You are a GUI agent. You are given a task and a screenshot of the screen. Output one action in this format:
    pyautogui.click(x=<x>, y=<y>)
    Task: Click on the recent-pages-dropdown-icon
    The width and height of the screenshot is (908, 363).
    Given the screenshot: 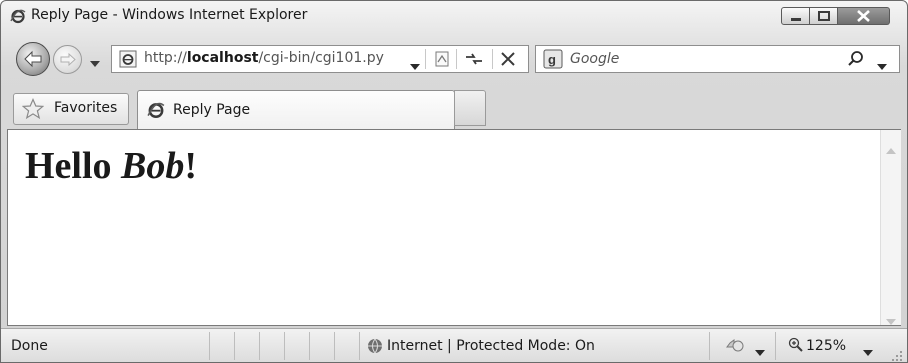 What is the action you would take?
    pyautogui.click(x=95, y=60)
    